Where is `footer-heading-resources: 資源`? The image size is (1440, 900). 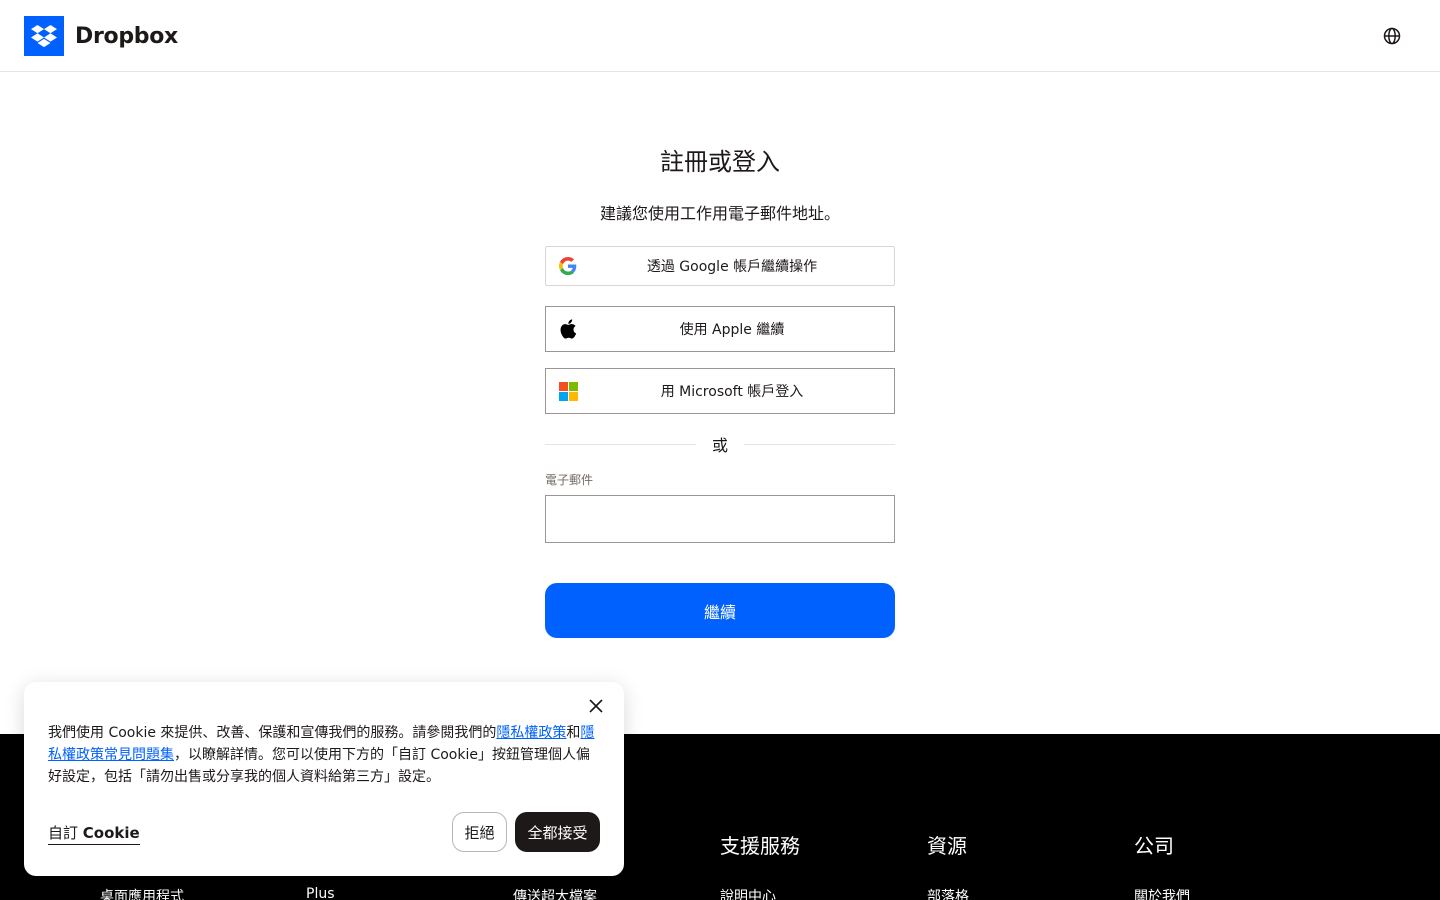
footer-heading-resources: 資源 is located at coordinates (947, 846).